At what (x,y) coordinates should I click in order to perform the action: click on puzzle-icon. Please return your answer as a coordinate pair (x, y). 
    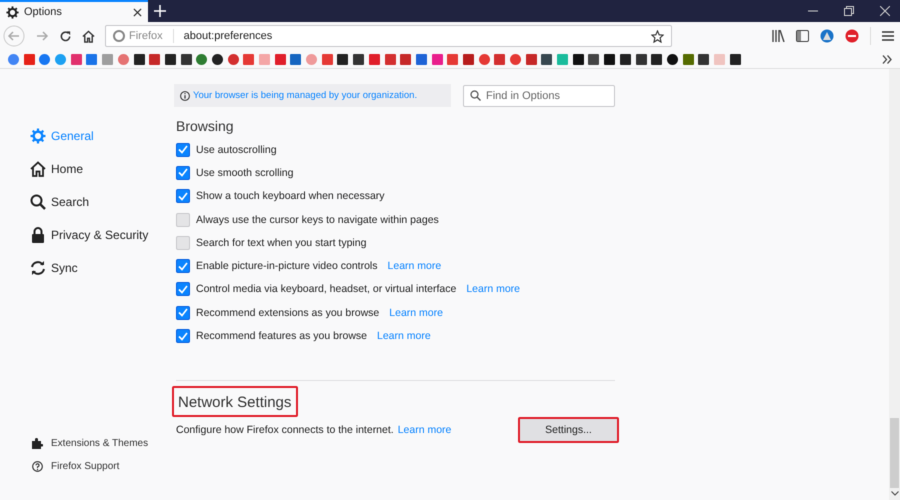
    Looking at the image, I should click on (37, 443).